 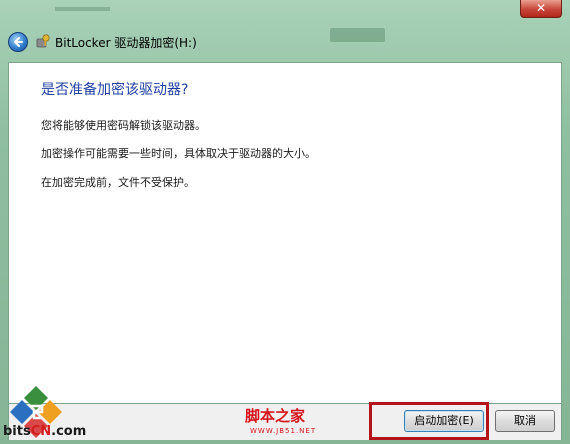 What do you see at coordinates (123, 125) in the screenshot?
I see `info-text-password: 您将能够使用密码解锁该驱动器。` at bounding box center [123, 125].